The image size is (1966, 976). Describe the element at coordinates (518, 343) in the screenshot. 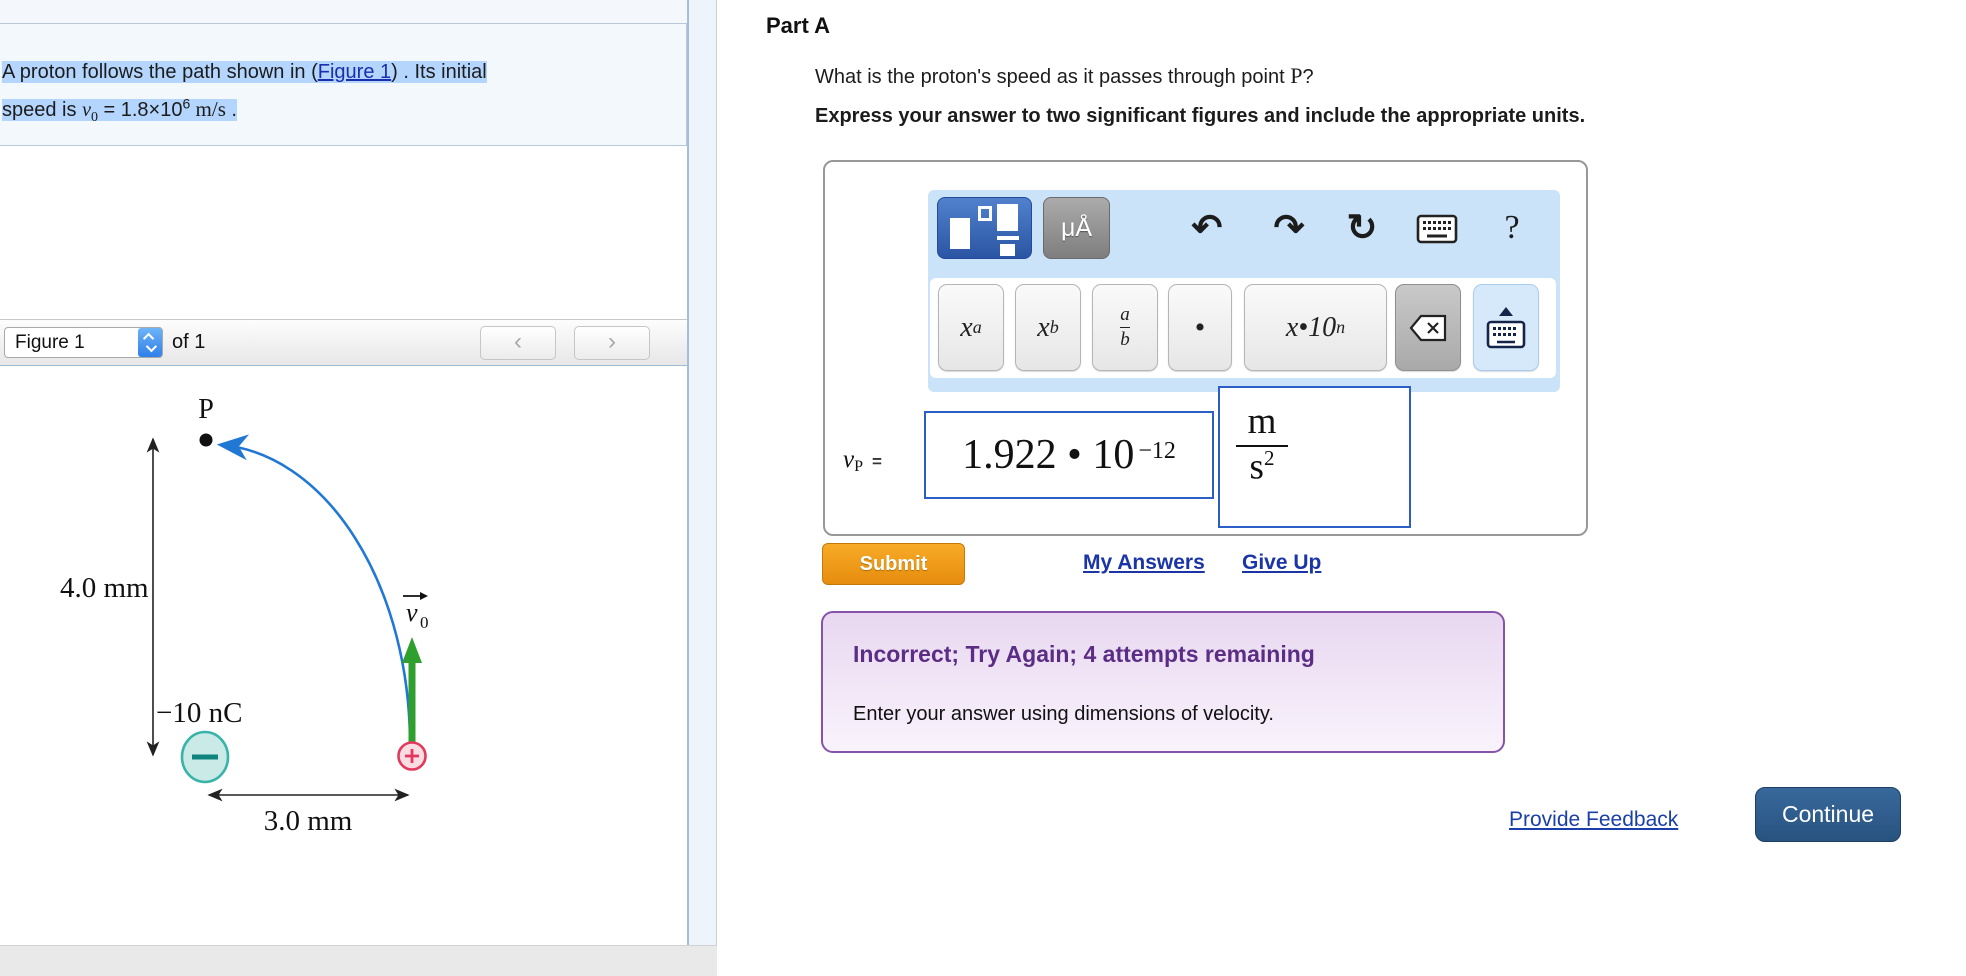

I see `figure-prev-button: ‹` at that location.